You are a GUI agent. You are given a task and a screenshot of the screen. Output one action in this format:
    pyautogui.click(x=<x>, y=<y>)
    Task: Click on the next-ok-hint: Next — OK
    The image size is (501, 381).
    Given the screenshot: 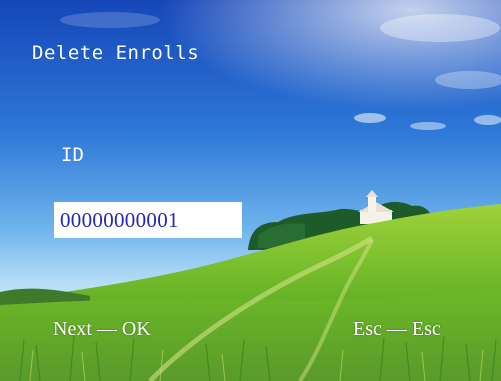 What is the action you would take?
    pyautogui.click(x=102, y=329)
    